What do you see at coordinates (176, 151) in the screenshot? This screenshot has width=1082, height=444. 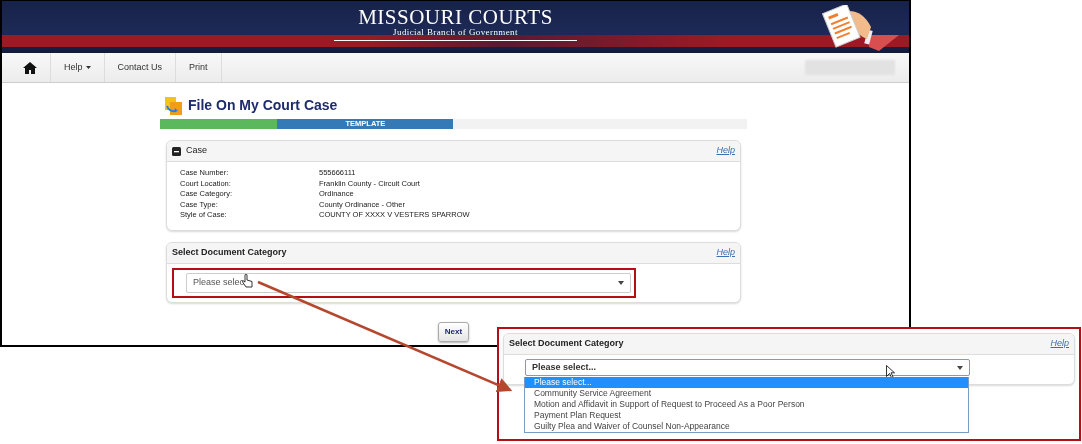 I see `collapse-icon` at bounding box center [176, 151].